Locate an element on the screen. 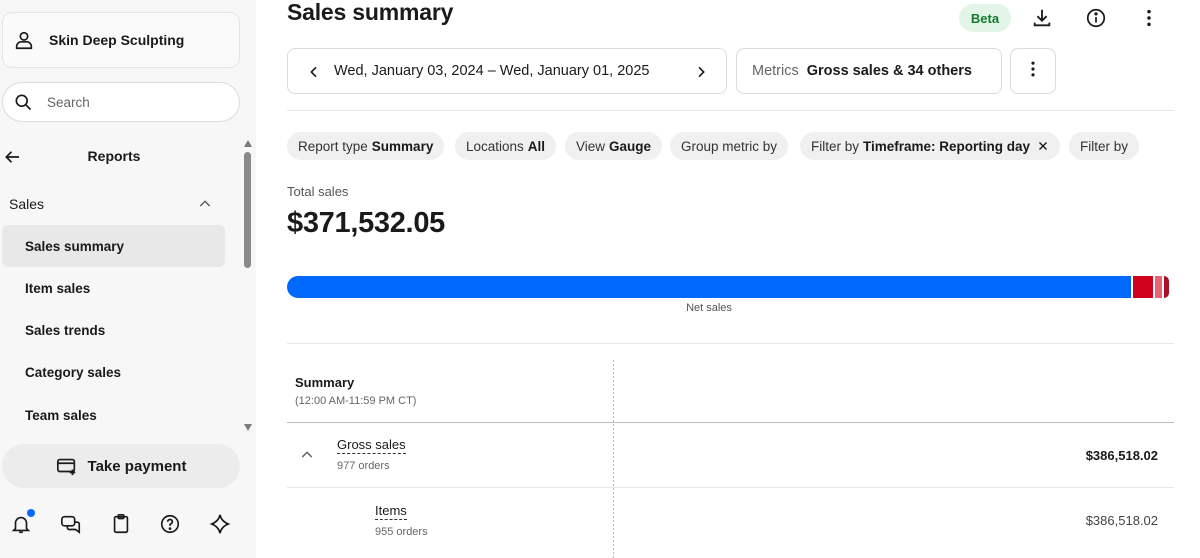  chip-locations: Locations All is located at coordinates (506, 146).